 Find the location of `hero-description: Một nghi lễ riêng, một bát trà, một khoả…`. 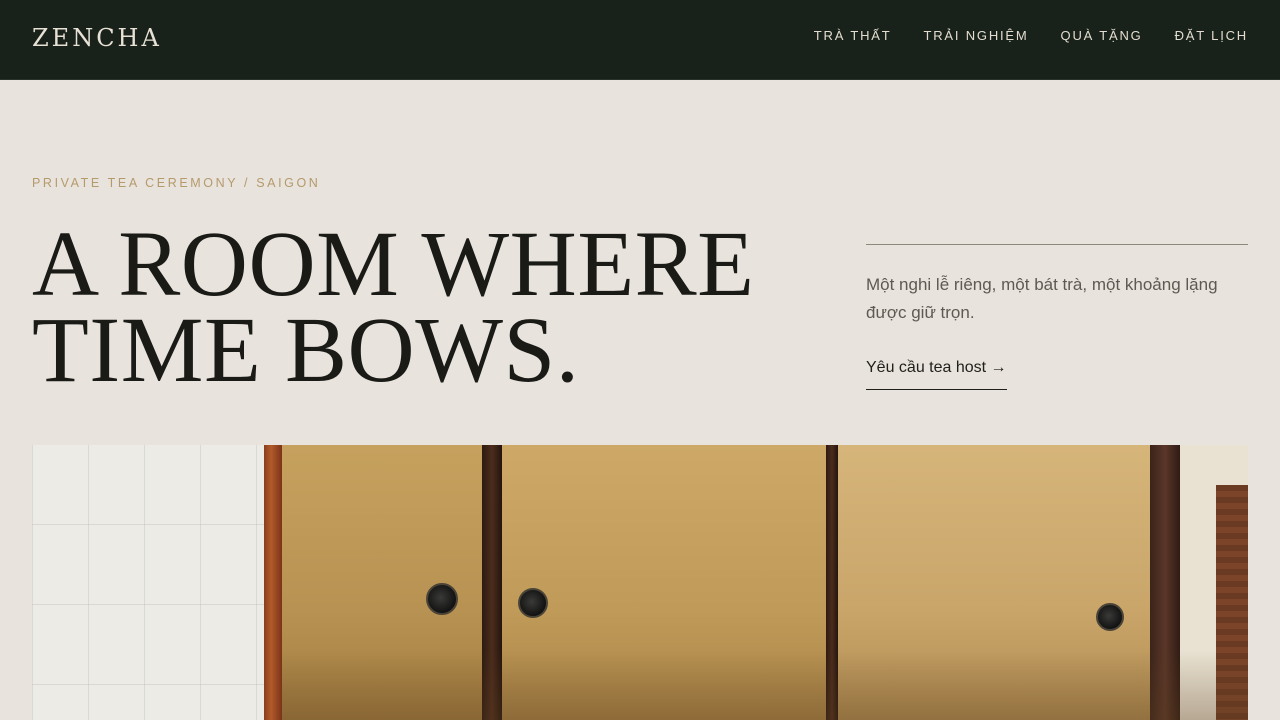

hero-description: Một nghi lễ riêng, một bát trà, một khoả… is located at coordinates (1042, 298).